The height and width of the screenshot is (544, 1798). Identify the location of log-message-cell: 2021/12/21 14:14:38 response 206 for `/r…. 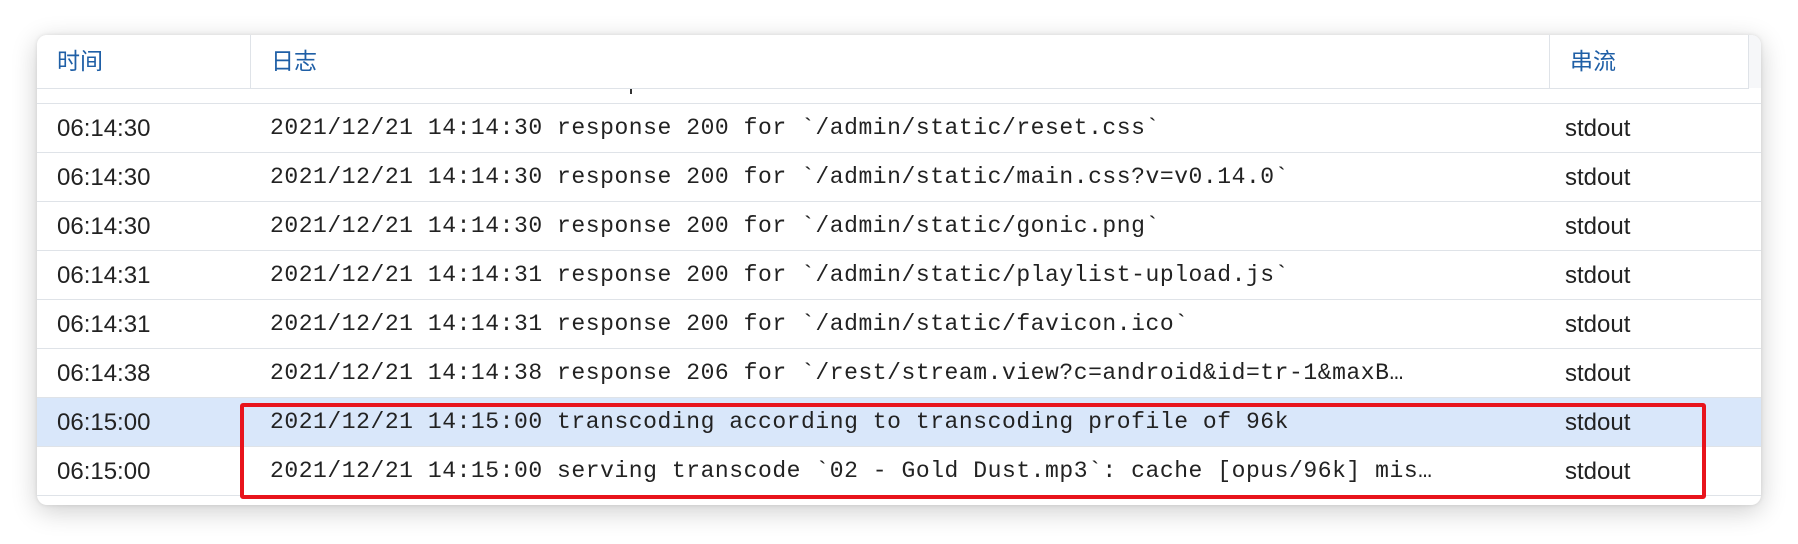
(837, 373).